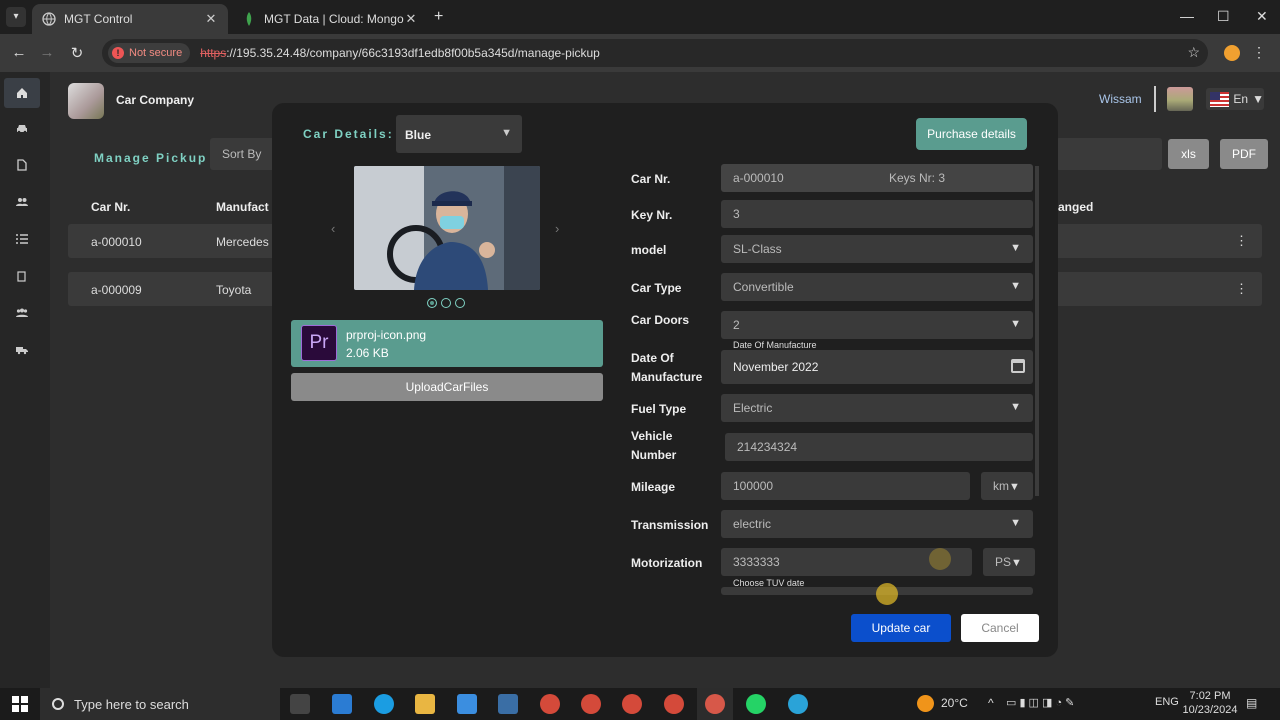 This screenshot has width=1280, height=720. Describe the element at coordinates (877, 249) in the screenshot. I see `model-select: SL-Class ▼` at that location.